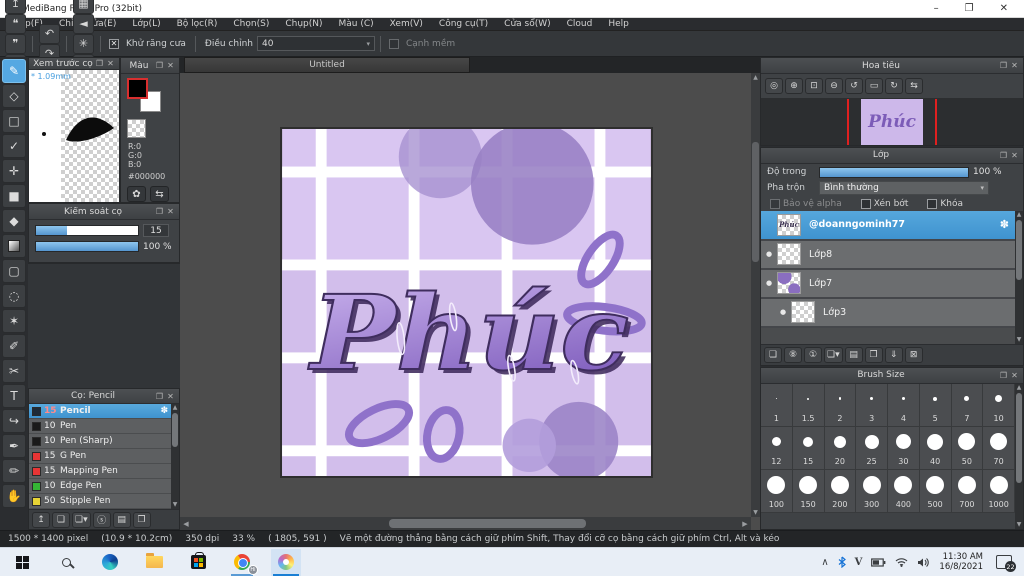  What do you see at coordinates (49, 33) in the screenshot?
I see `undo-icon: ↶` at bounding box center [49, 33].